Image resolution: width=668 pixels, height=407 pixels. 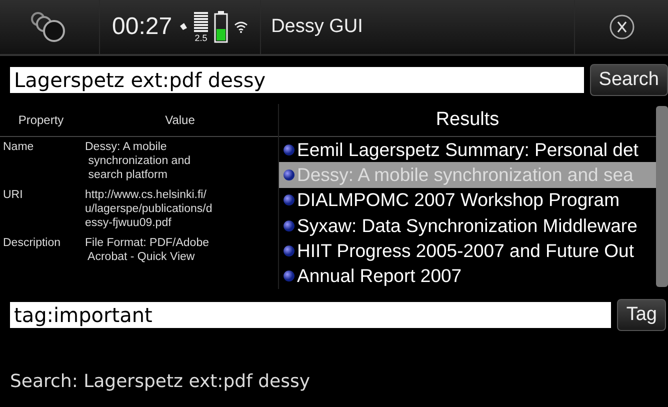 What do you see at coordinates (160, 381) in the screenshot?
I see `status-text: Search: Lagerspetz ext:pdf dessy` at bounding box center [160, 381].